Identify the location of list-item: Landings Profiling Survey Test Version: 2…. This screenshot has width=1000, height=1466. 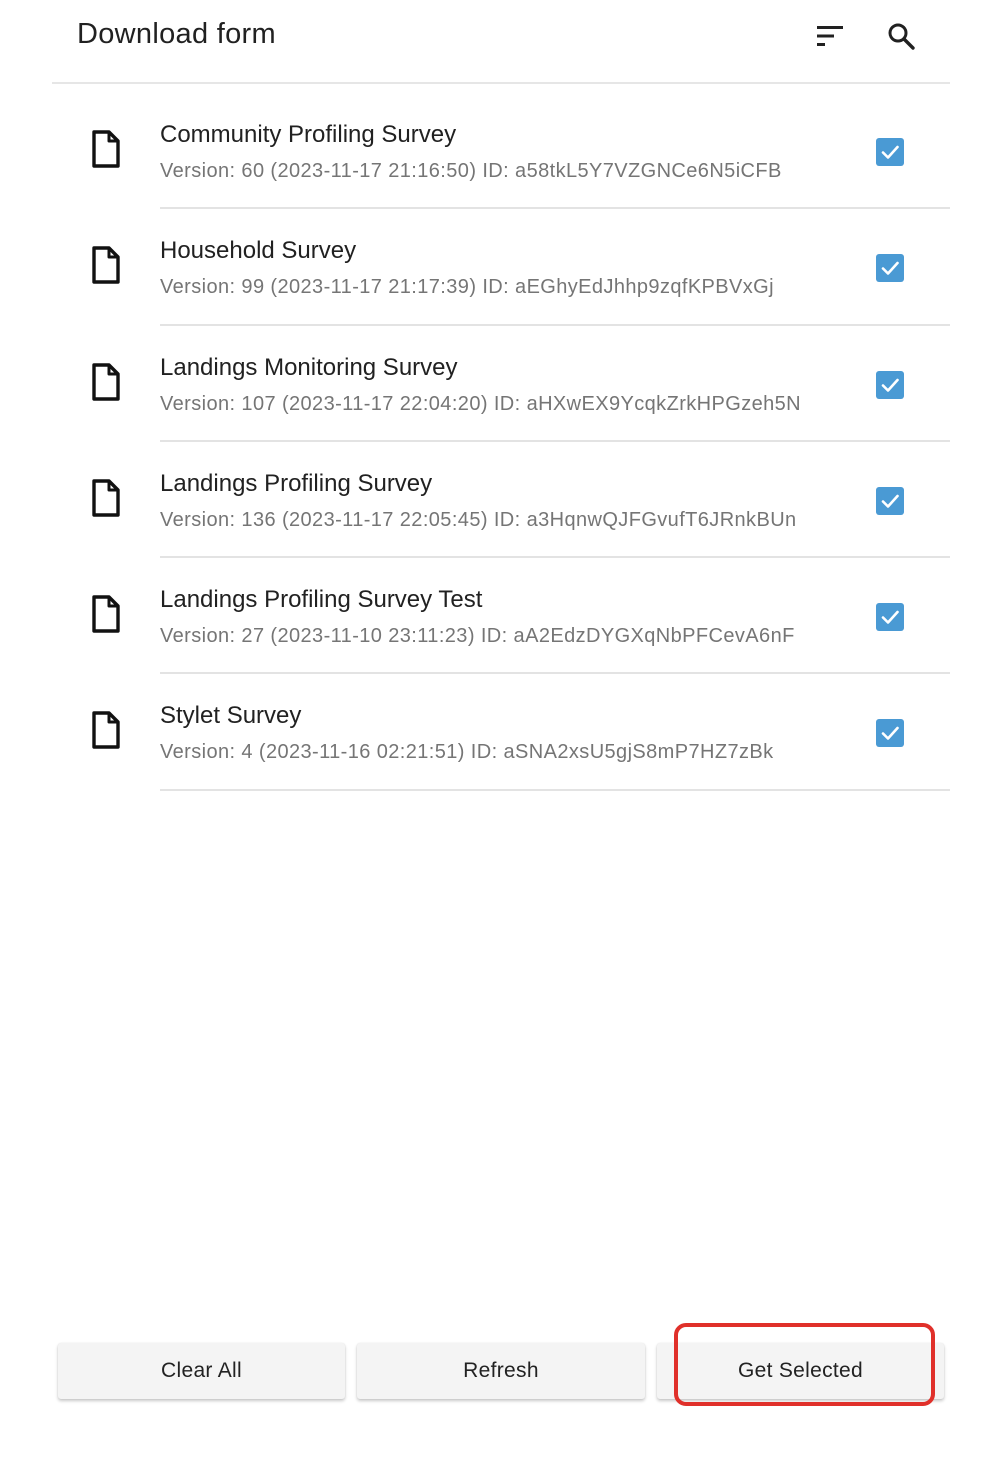
(500, 616).